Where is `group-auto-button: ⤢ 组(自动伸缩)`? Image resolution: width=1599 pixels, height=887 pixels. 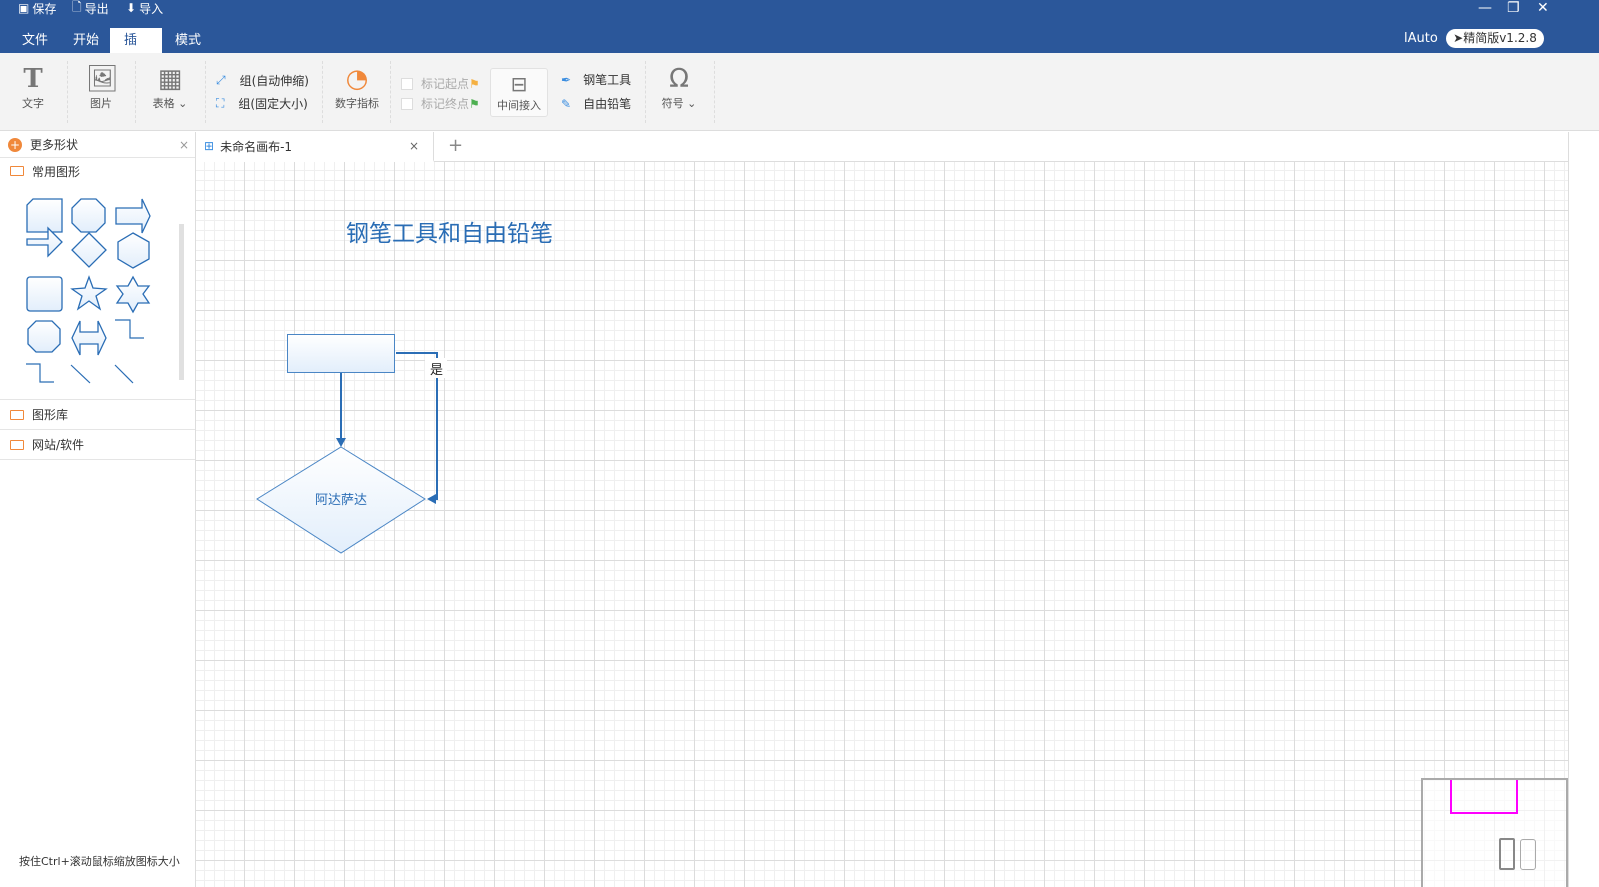 group-auto-button: ⤢ 组(自动伸缩) is located at coordinates (262, 80).